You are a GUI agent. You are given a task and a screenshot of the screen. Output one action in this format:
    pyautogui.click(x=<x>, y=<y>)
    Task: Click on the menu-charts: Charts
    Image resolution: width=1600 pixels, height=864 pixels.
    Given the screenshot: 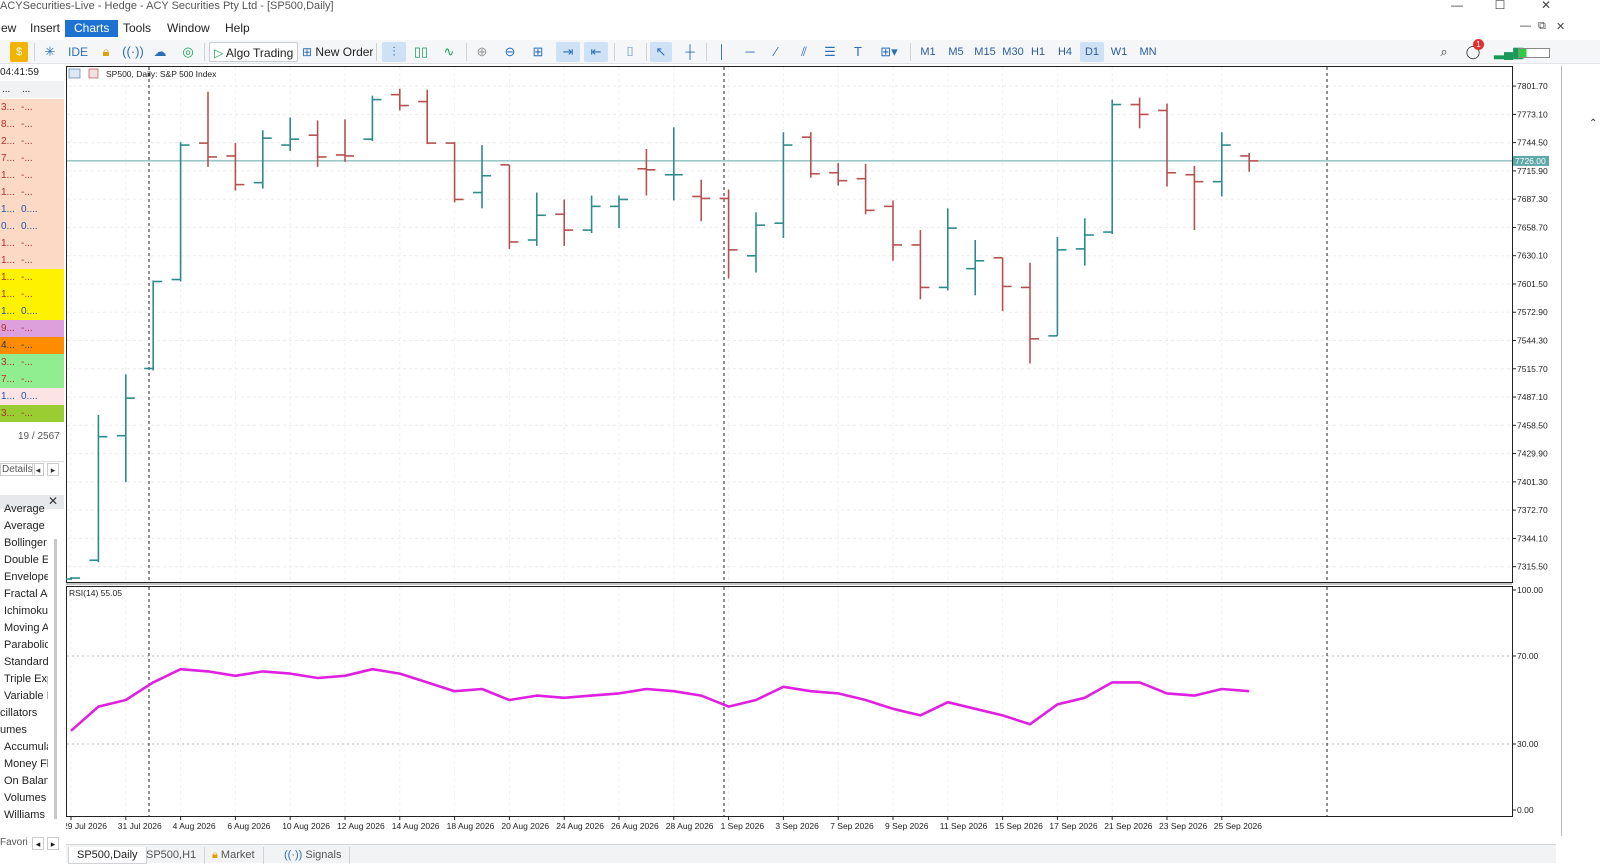 What is the action you would take?
    pyautogui.click(x=92, y=28)
    